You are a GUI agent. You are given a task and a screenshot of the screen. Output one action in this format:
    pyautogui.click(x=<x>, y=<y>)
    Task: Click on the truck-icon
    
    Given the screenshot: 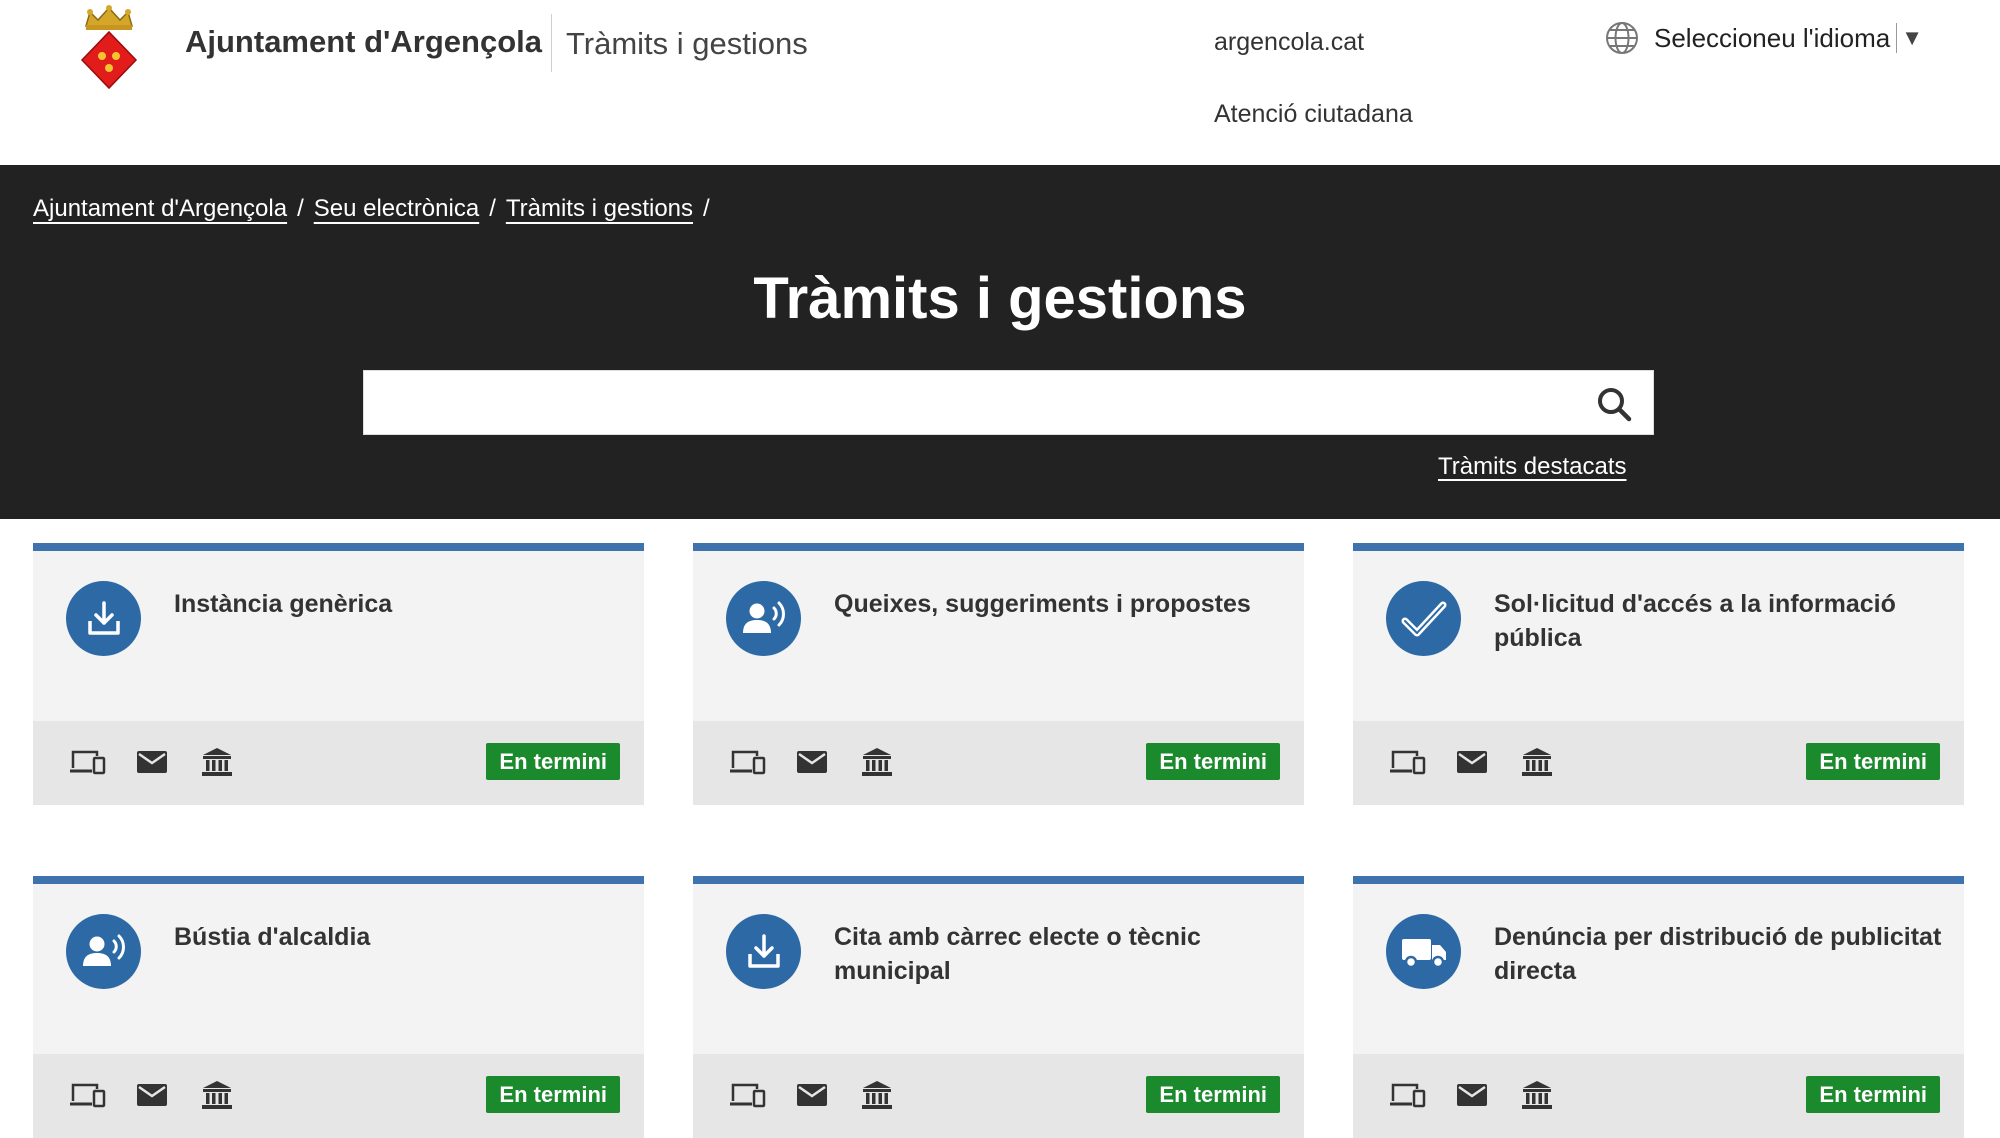 What is the action you would take?
    pyautogui.click(x=1423, y=951)
    